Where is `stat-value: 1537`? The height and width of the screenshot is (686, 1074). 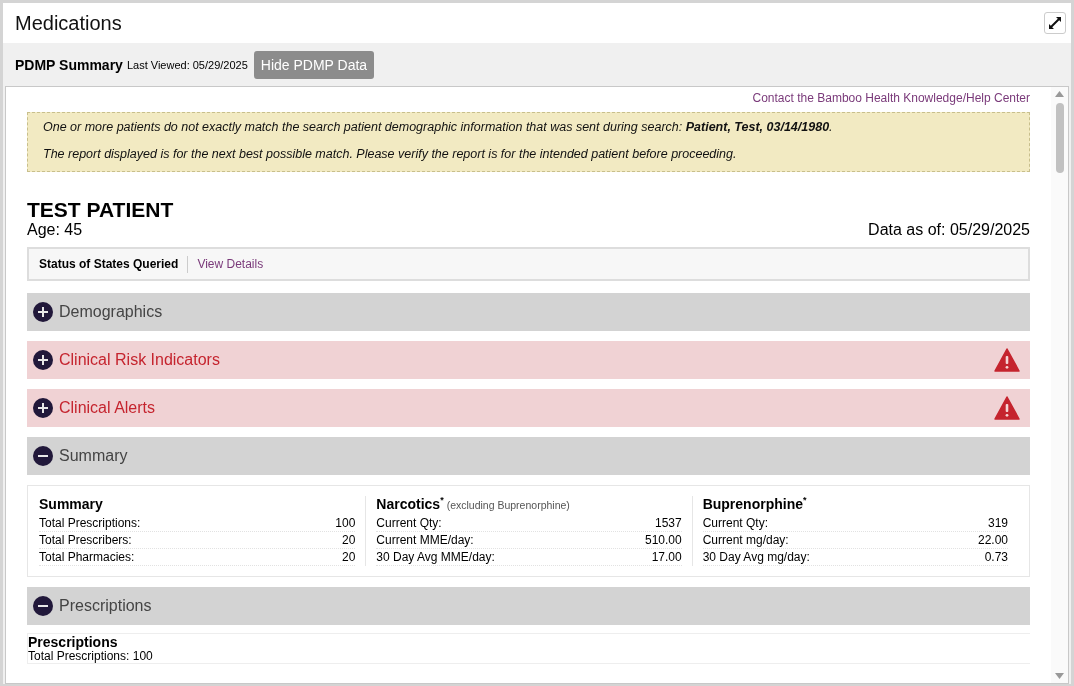 stat-value: 1537 is located at coordinates (668, 523).